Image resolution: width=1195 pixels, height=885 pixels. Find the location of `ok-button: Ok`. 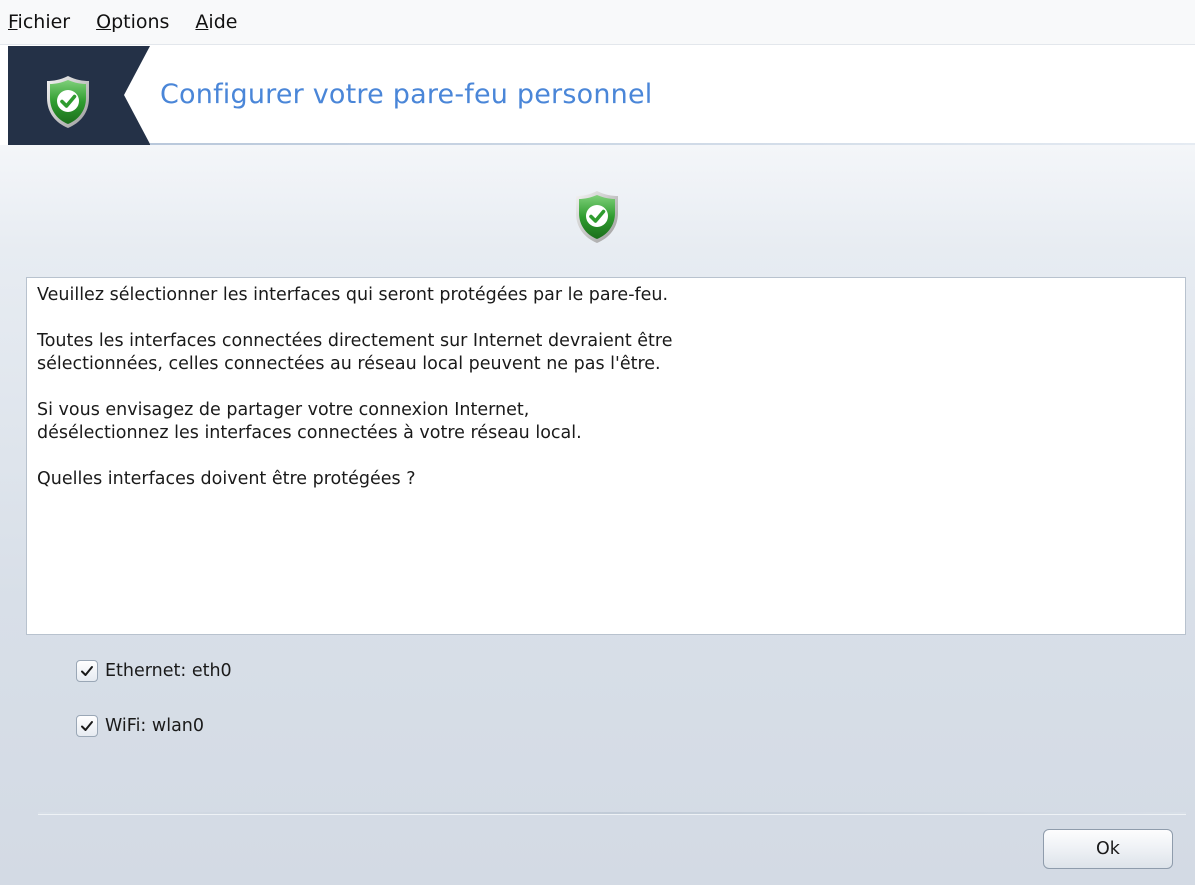

ok-button: Ok is located at coordinates (1108, 849).